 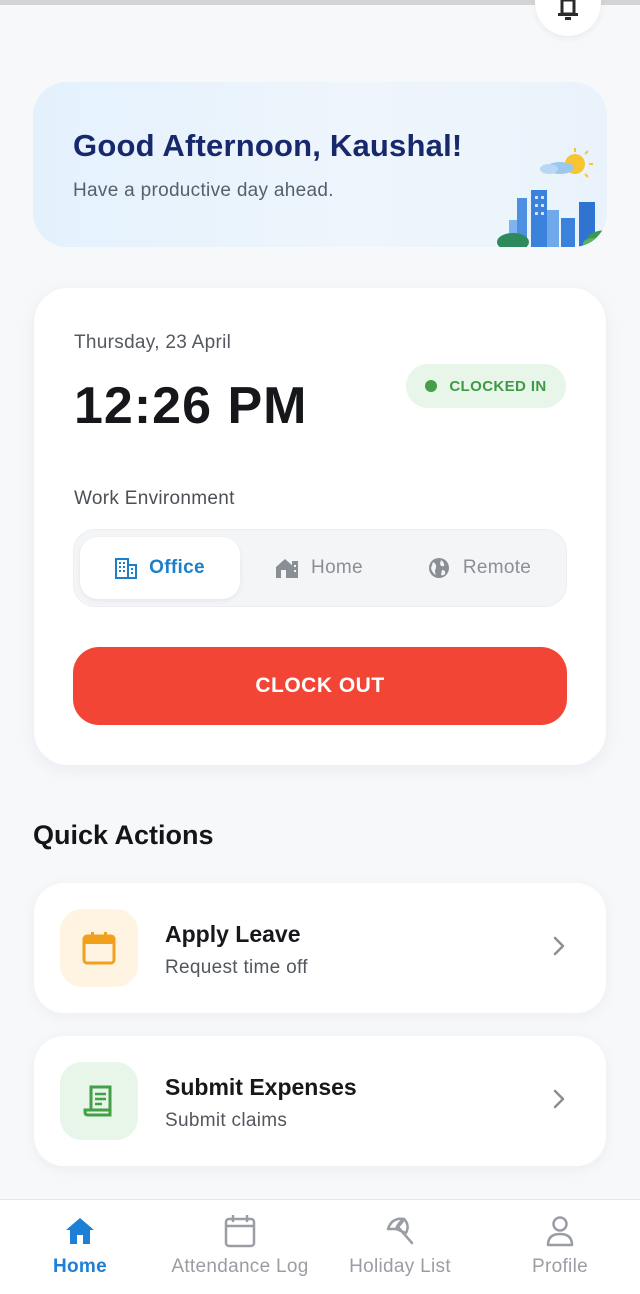 I want to click on notifications-button, so click(x=568, y=18).